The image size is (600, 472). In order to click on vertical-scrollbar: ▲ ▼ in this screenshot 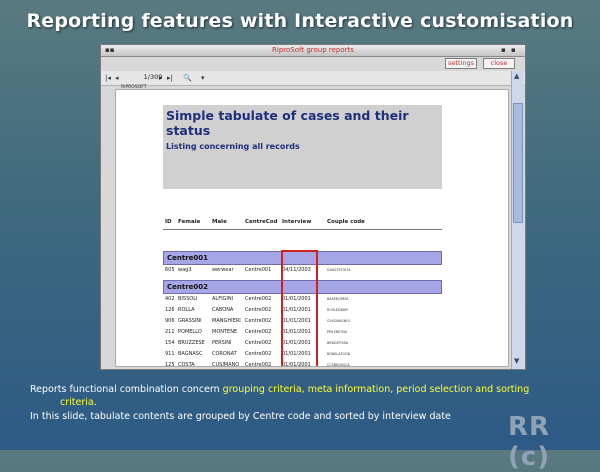, I will do `click(517, 220)`.